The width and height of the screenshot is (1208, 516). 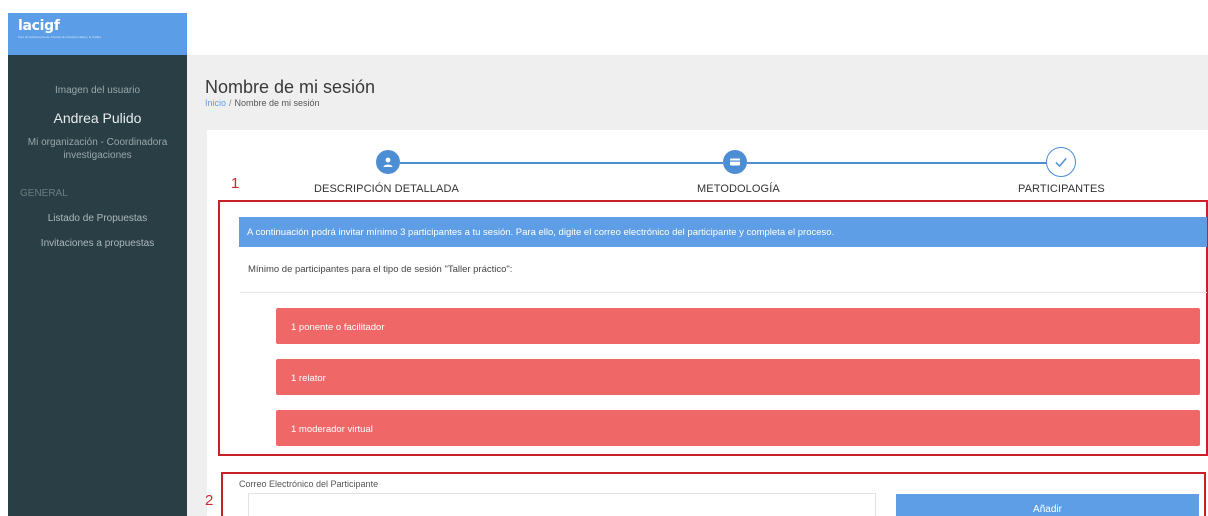 I want to click on step-3-circle, so click(x=1061, y=162).